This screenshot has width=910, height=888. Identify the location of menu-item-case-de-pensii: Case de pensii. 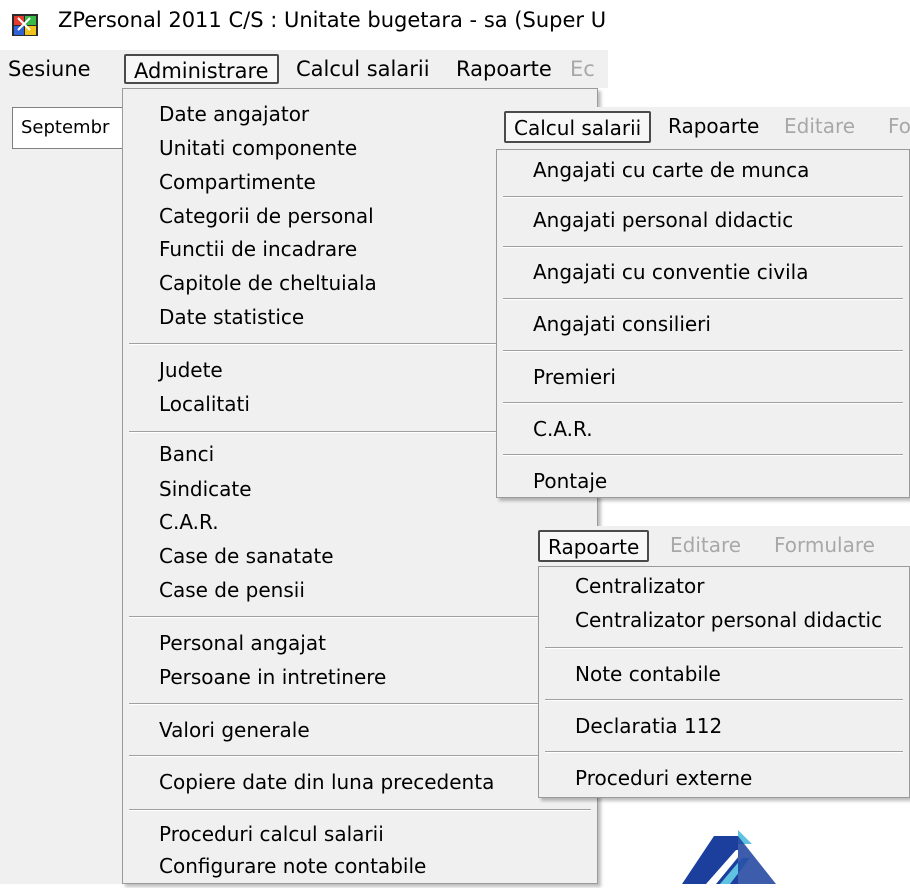
(232, 590).